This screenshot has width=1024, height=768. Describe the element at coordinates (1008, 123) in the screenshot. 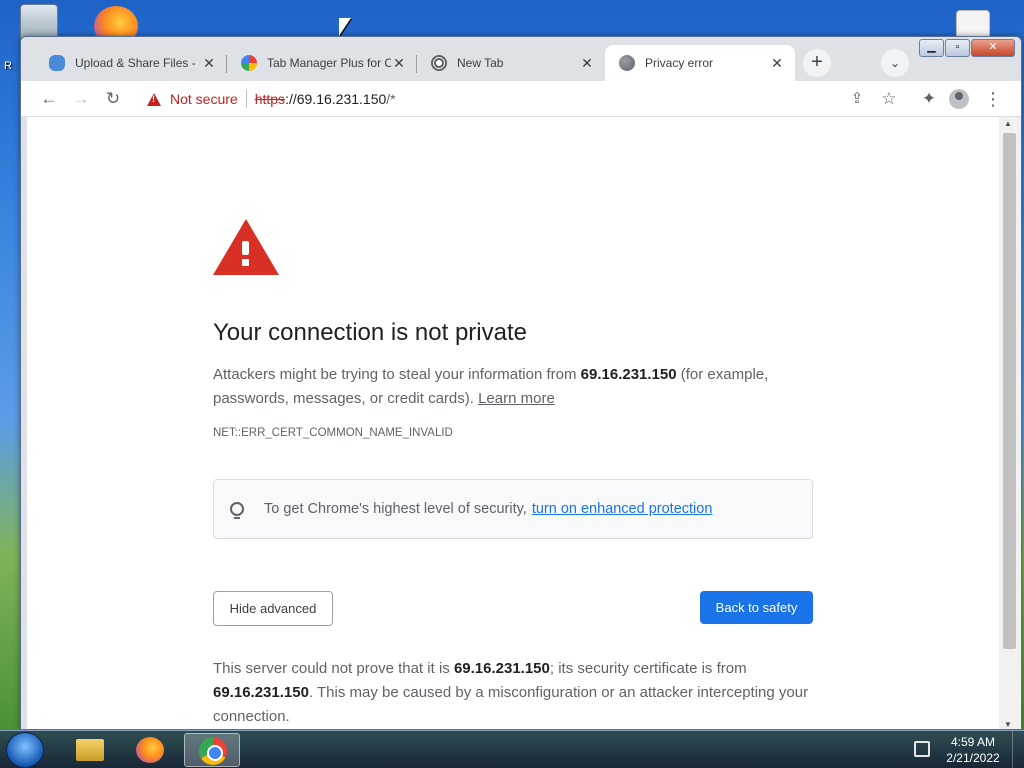

I see `scroll-up-arrow-icon: ▲` at that location.